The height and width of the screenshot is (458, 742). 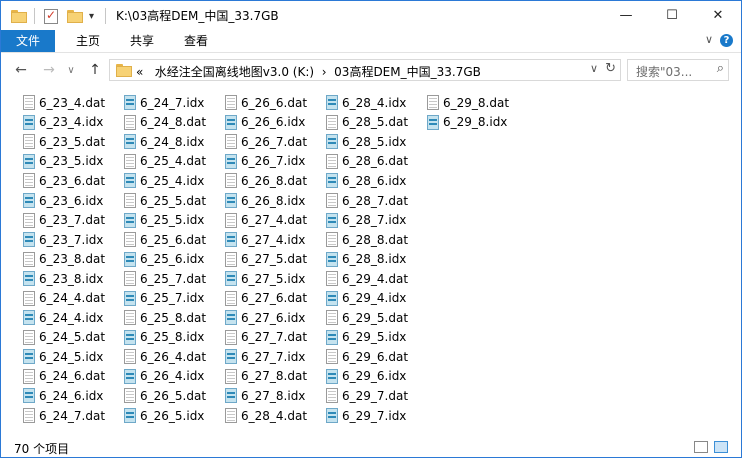 What do you see at coordinates (367, 298) in the screenshot?
I see `file-item: 6_29_4.idx` at bounding box center [367, 298].